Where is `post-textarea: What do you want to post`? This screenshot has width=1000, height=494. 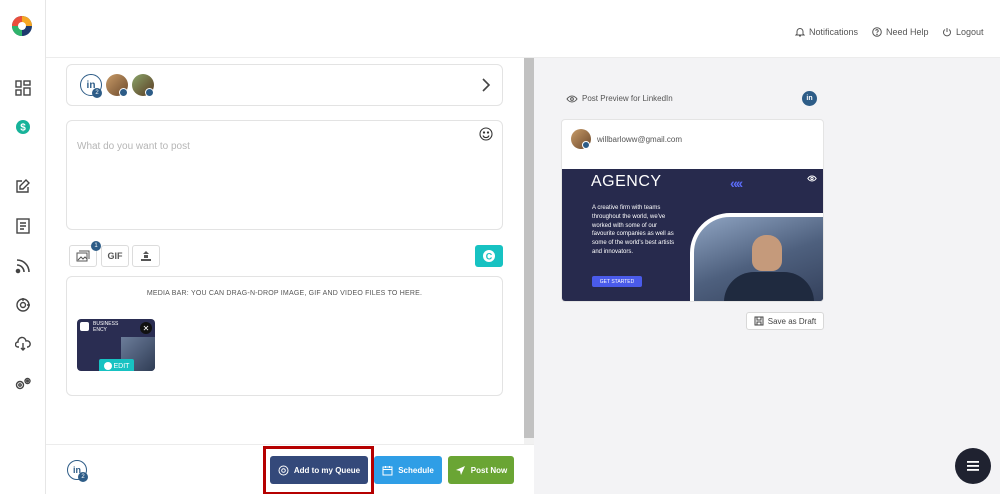 post-textarea: What do you want to post is located at coordinates (133, 146).